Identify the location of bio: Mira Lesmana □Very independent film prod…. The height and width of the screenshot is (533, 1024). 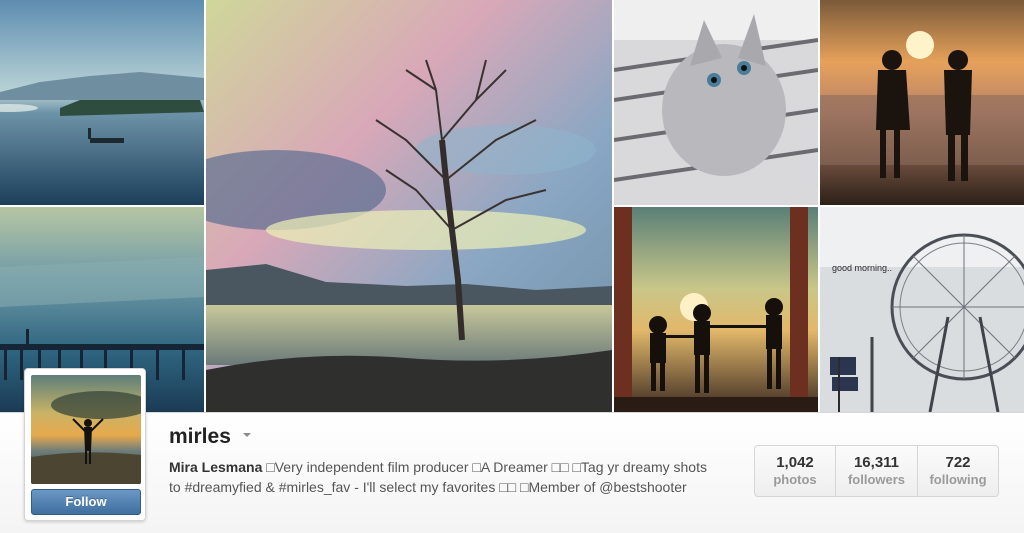
(441, 477).